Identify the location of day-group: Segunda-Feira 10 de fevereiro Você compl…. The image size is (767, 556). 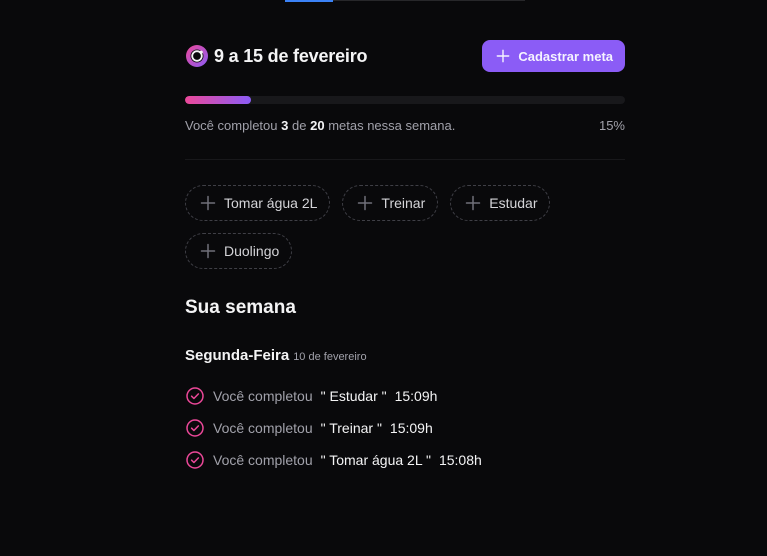
(405, 411).